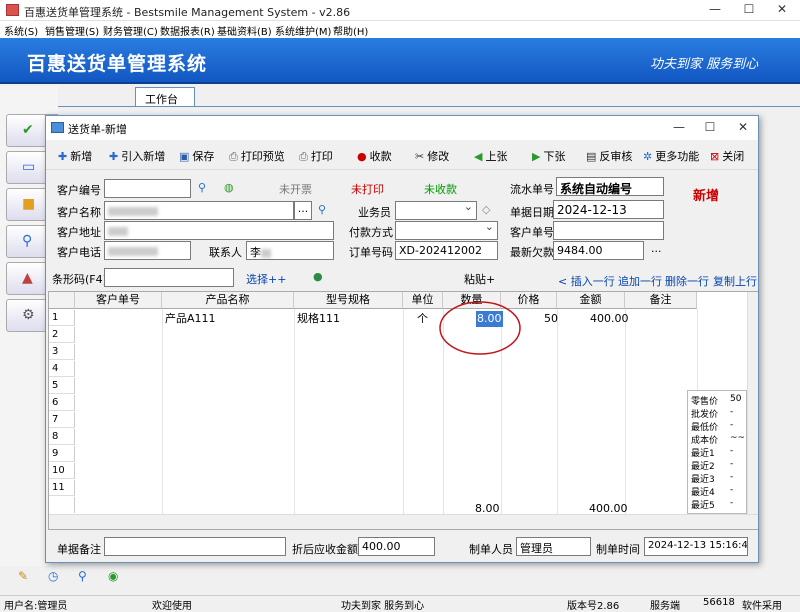 This screenshot has height=612, width=800. Describe the element at coordinates (593, 606) in the screenshot. I see `status-version: 版本号2.86` at that location.